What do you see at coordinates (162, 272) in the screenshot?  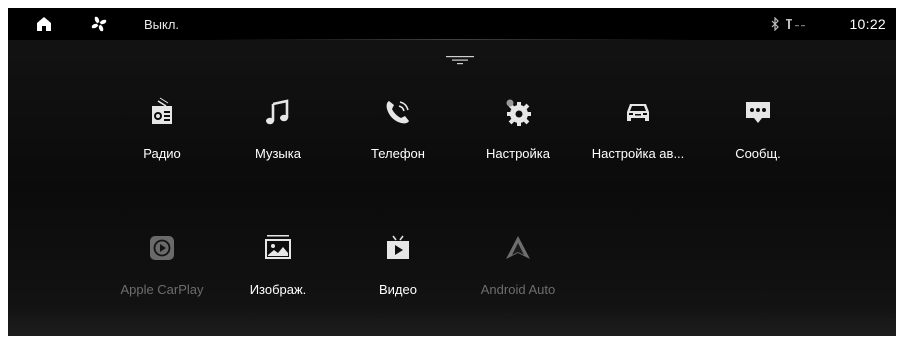 I see `app-apple-carplay: Apple CarPlay` at bounding box center [162, 272].